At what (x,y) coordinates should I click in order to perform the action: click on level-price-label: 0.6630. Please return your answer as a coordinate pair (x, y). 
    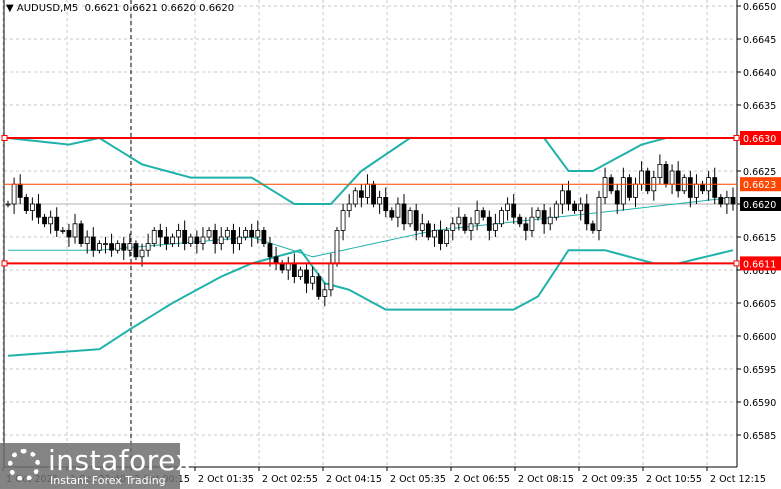
    Looking at the image, I should click on (759, 139).